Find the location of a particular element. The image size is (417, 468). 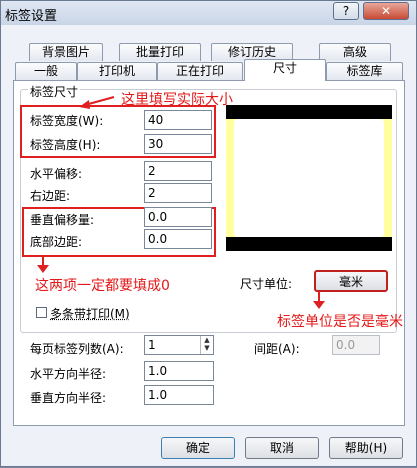

arrow-head-offset is located at coordinates (43, 269).